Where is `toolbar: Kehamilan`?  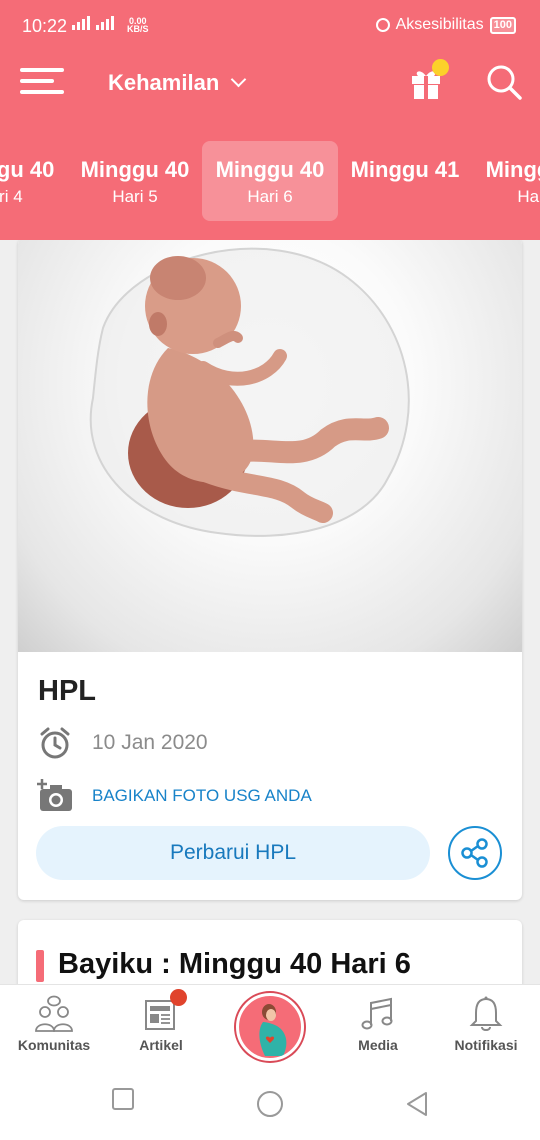 toolbar: Kehamilan is located at coordinates (270, 84).